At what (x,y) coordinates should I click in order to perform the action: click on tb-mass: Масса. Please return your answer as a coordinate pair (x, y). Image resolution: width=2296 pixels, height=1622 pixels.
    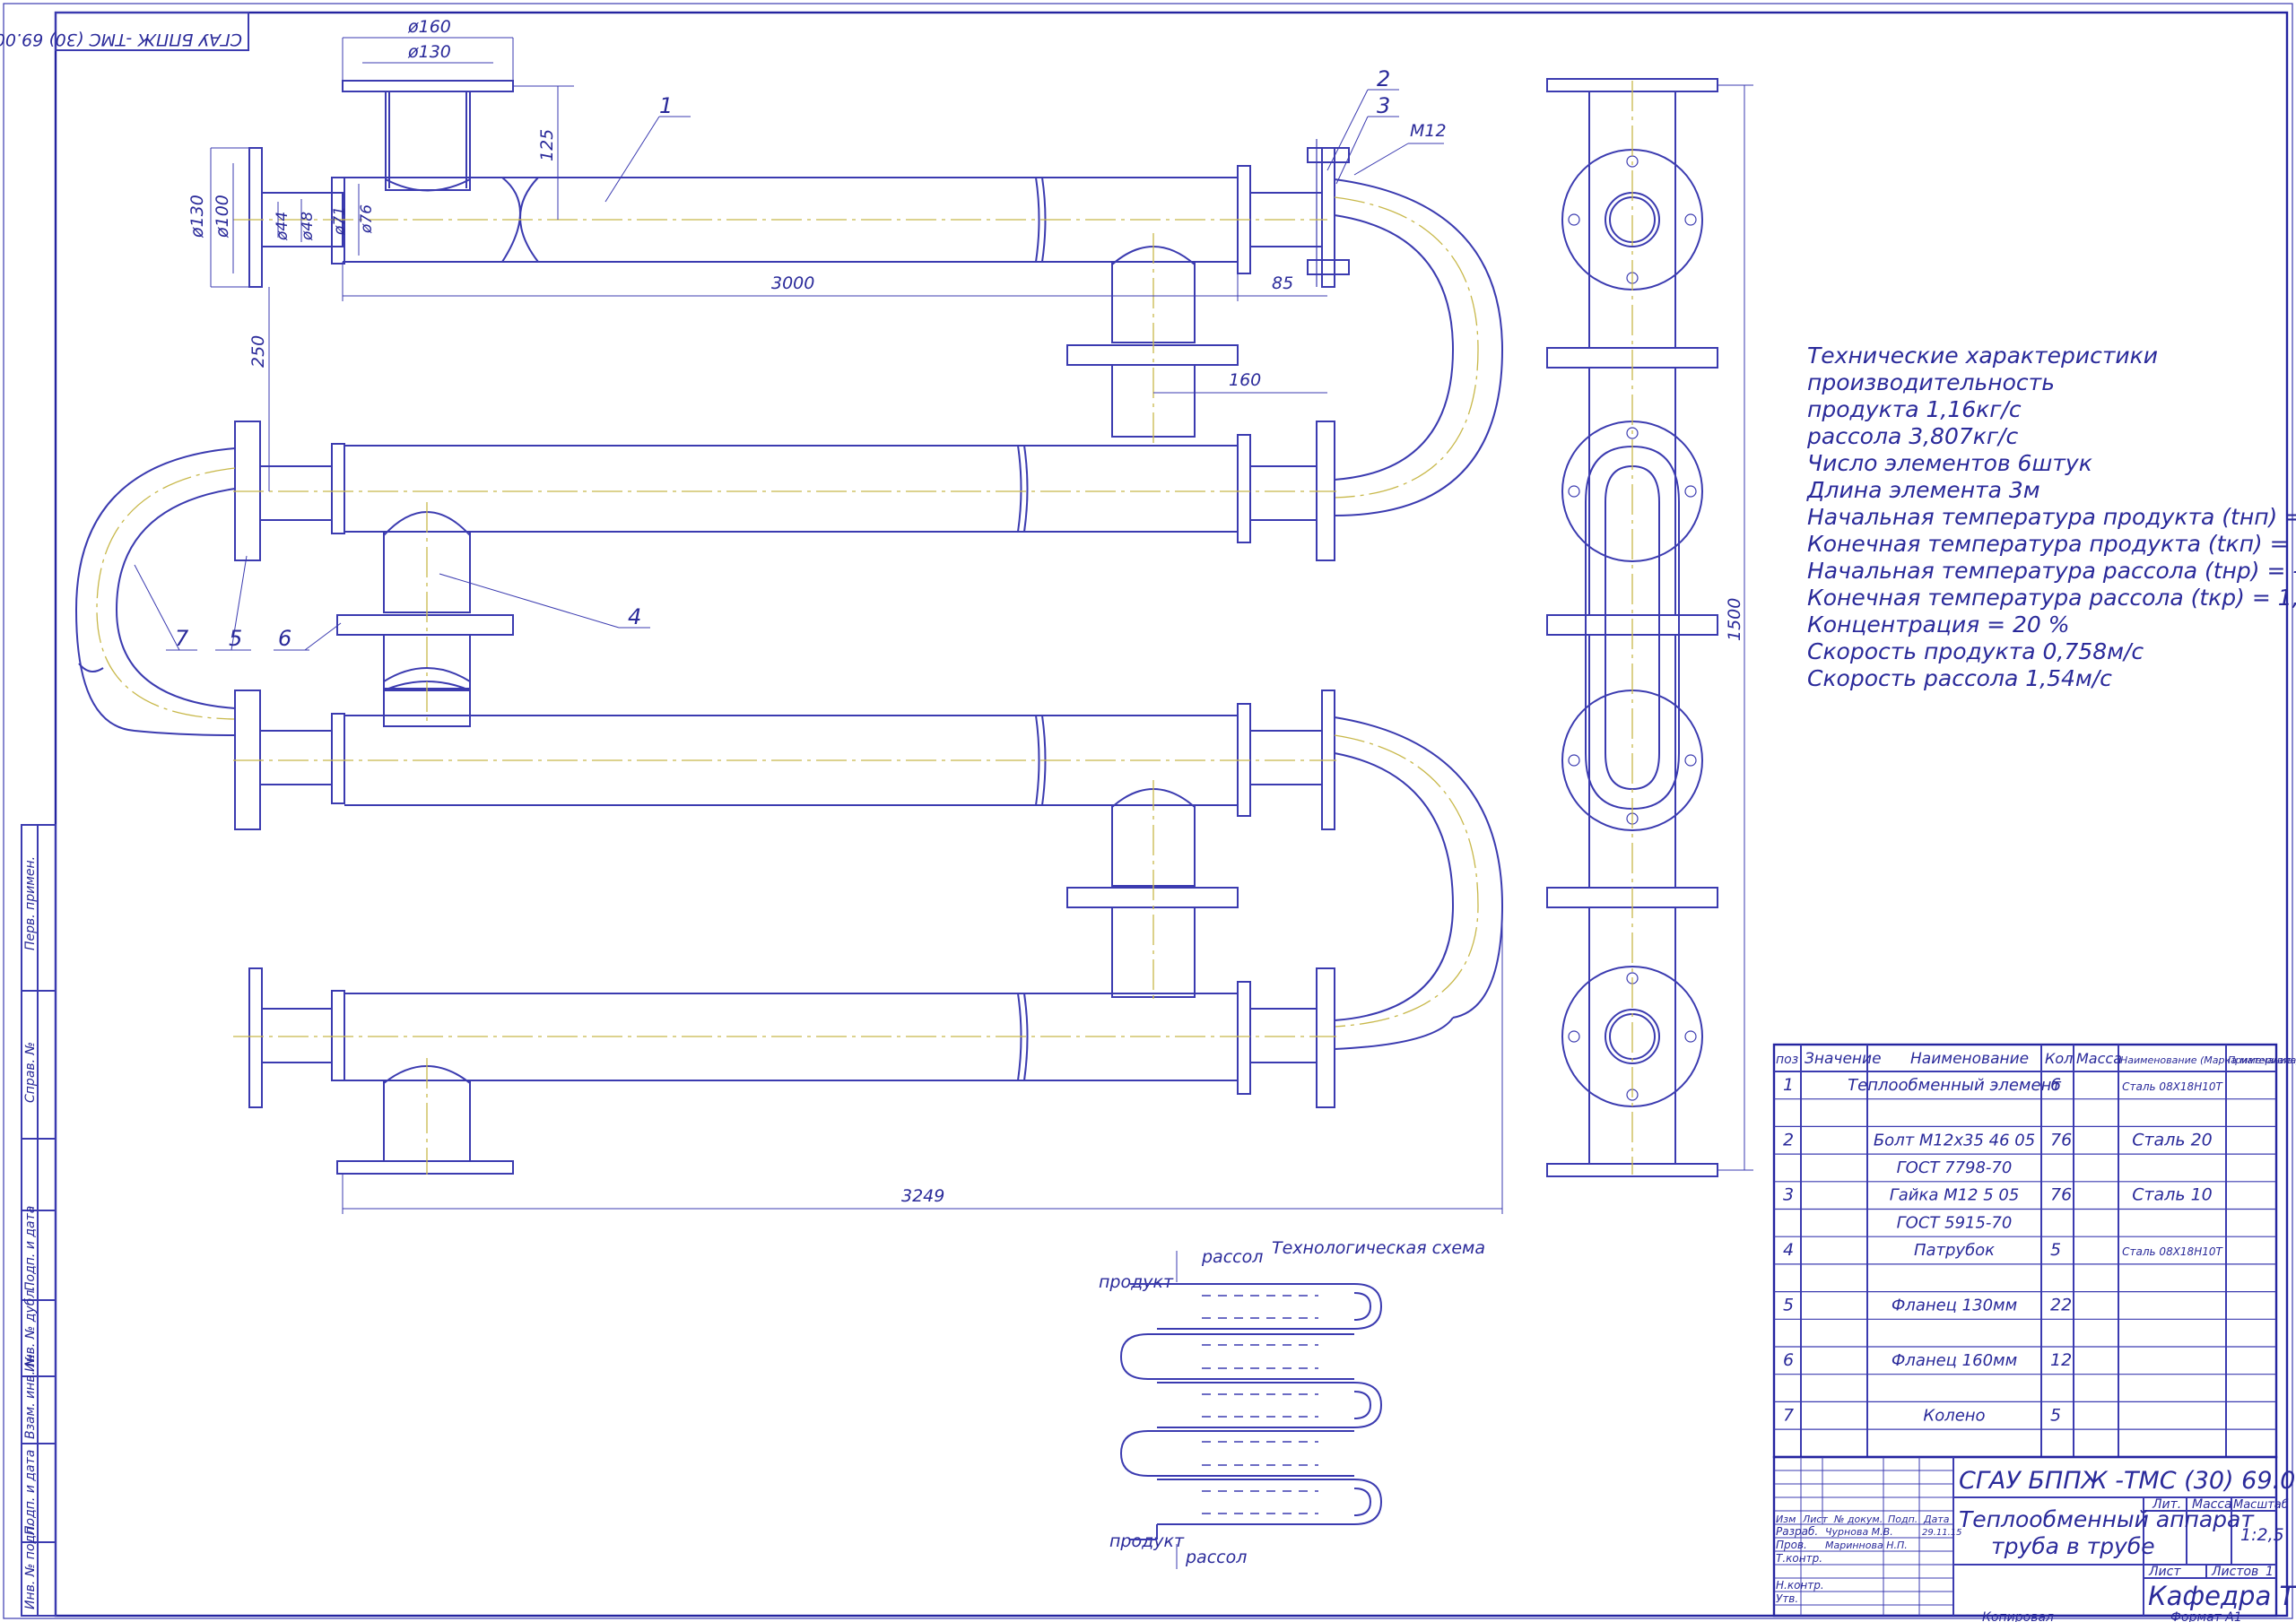
    Looking at the image, I should click on (2212, 1504).